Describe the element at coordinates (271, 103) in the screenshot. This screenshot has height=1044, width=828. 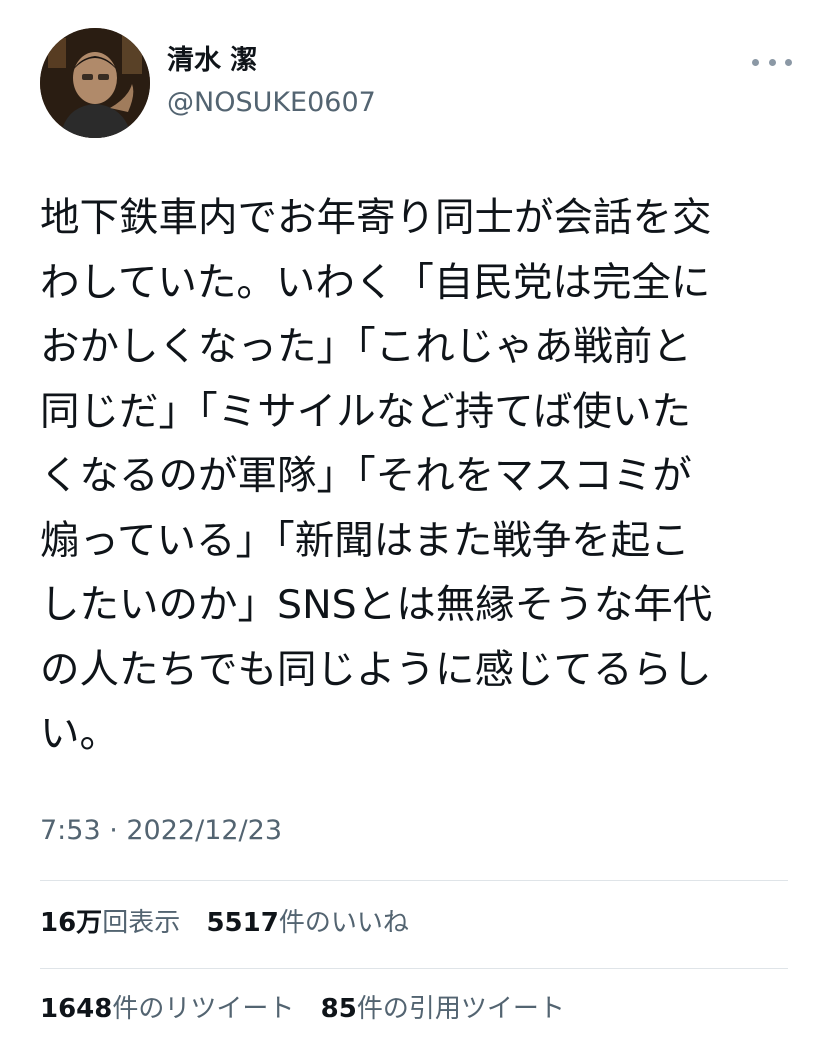
I see `user-handle: @NOSUKE0607` at that location.